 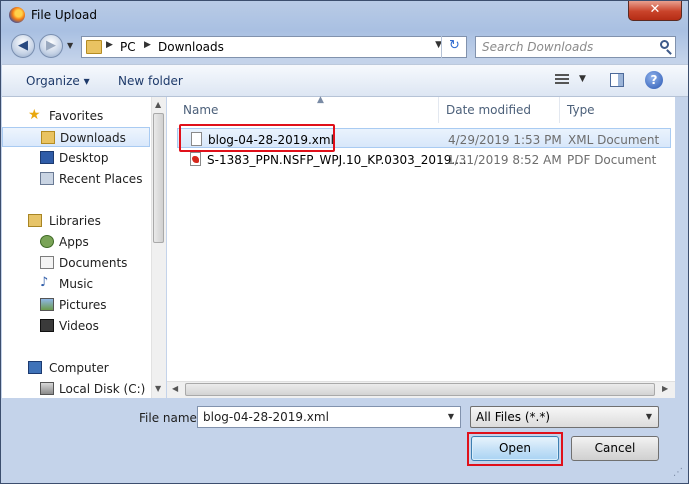 I want to click on recent-places-icon, so click(x=47, y=178).